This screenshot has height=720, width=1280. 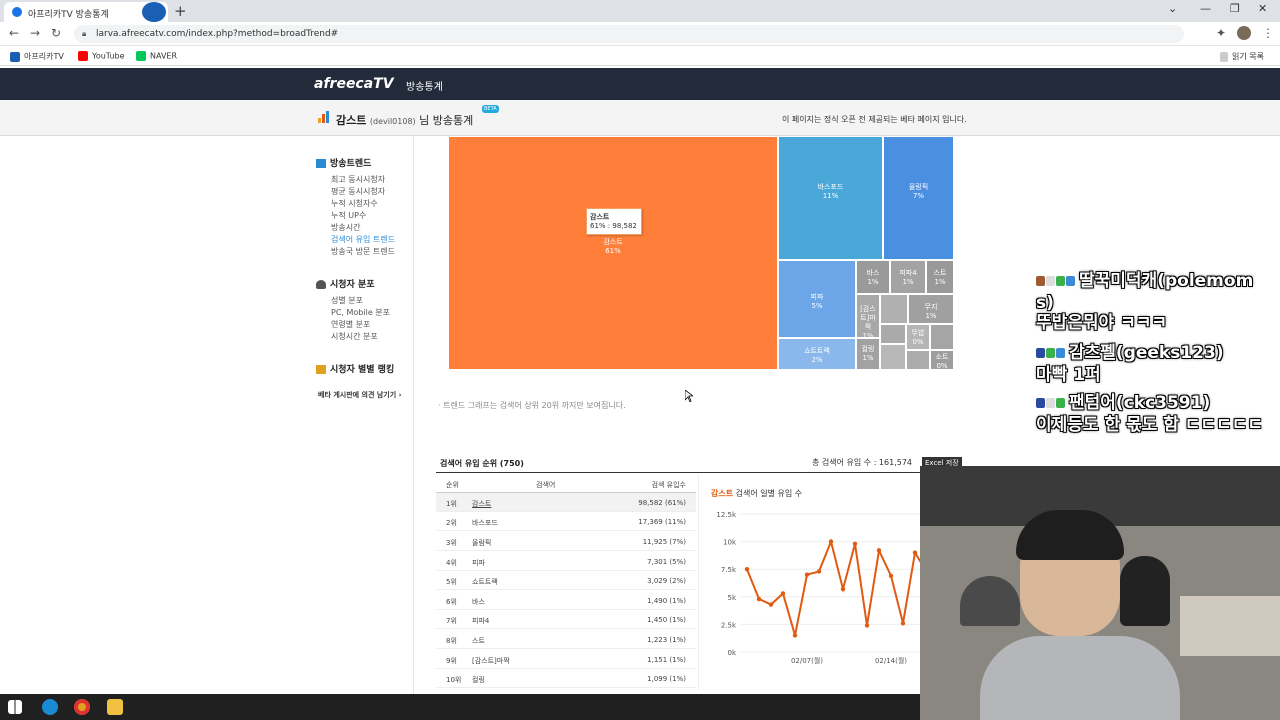 What do you see at coordinates (321, 284) in the screenshot?
I see `person-icon` at bounding box center [321, 284].